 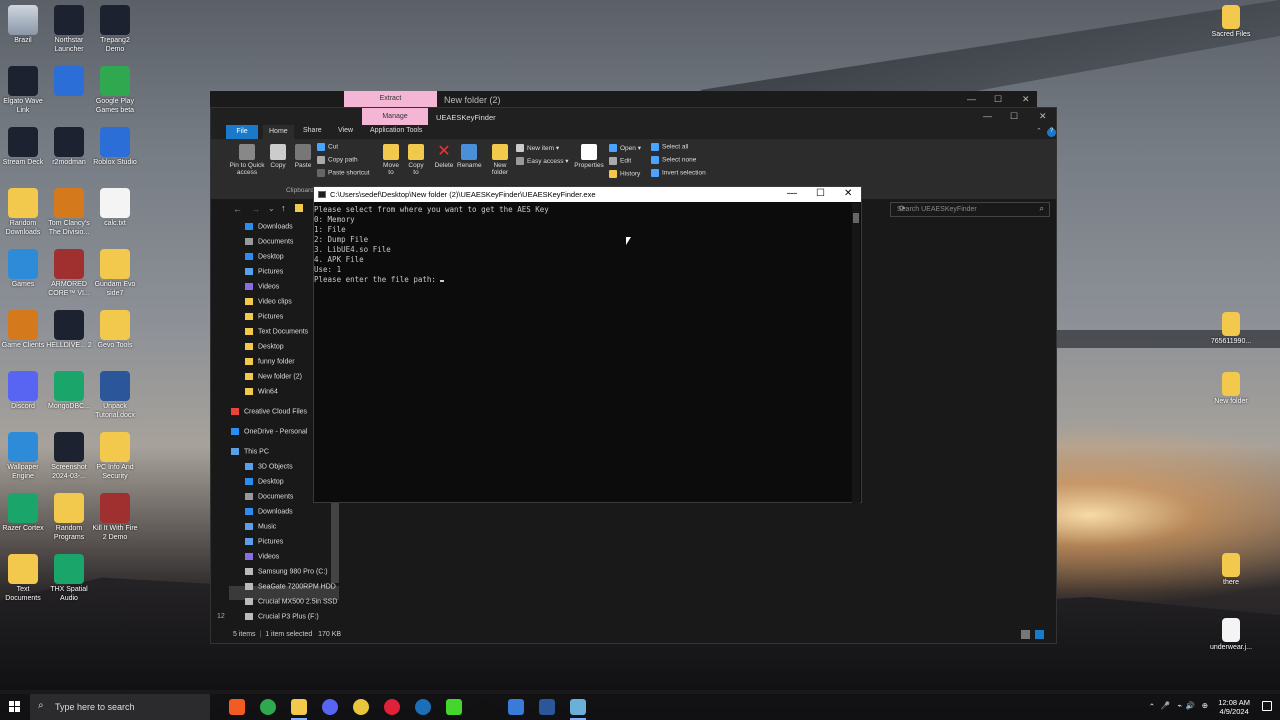 What do you see at coordinates (23, 578) in the screenshot?
I see `desktop-icon-item: Text Documents` at bounding box center [23, 578].